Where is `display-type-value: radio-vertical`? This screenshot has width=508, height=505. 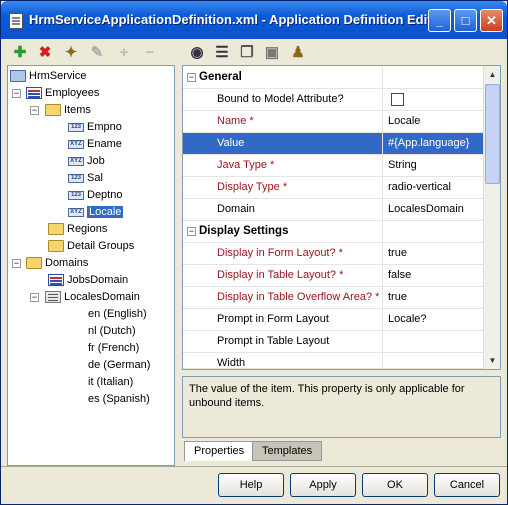 display-type-value: radio-vertical is located at coordinates (419, 187).